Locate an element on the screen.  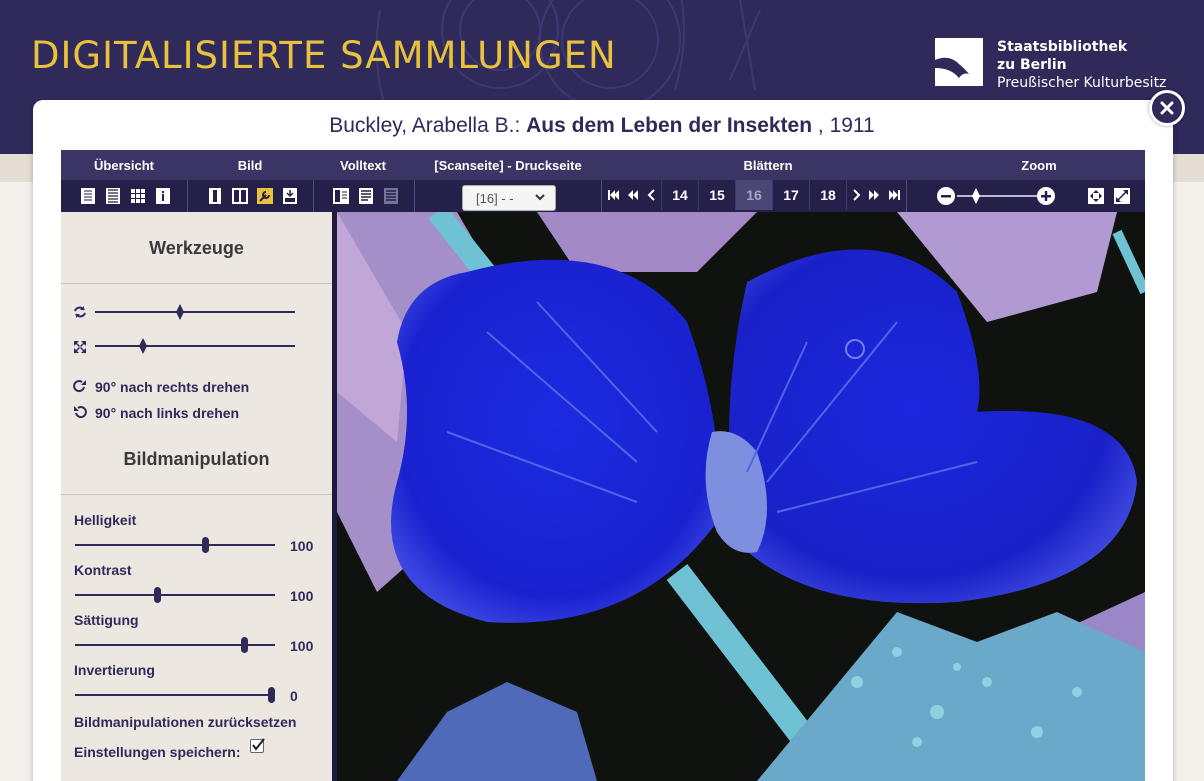
group-label-page: [Scanseite] - Druckseite is located at coordinates (508, 165).